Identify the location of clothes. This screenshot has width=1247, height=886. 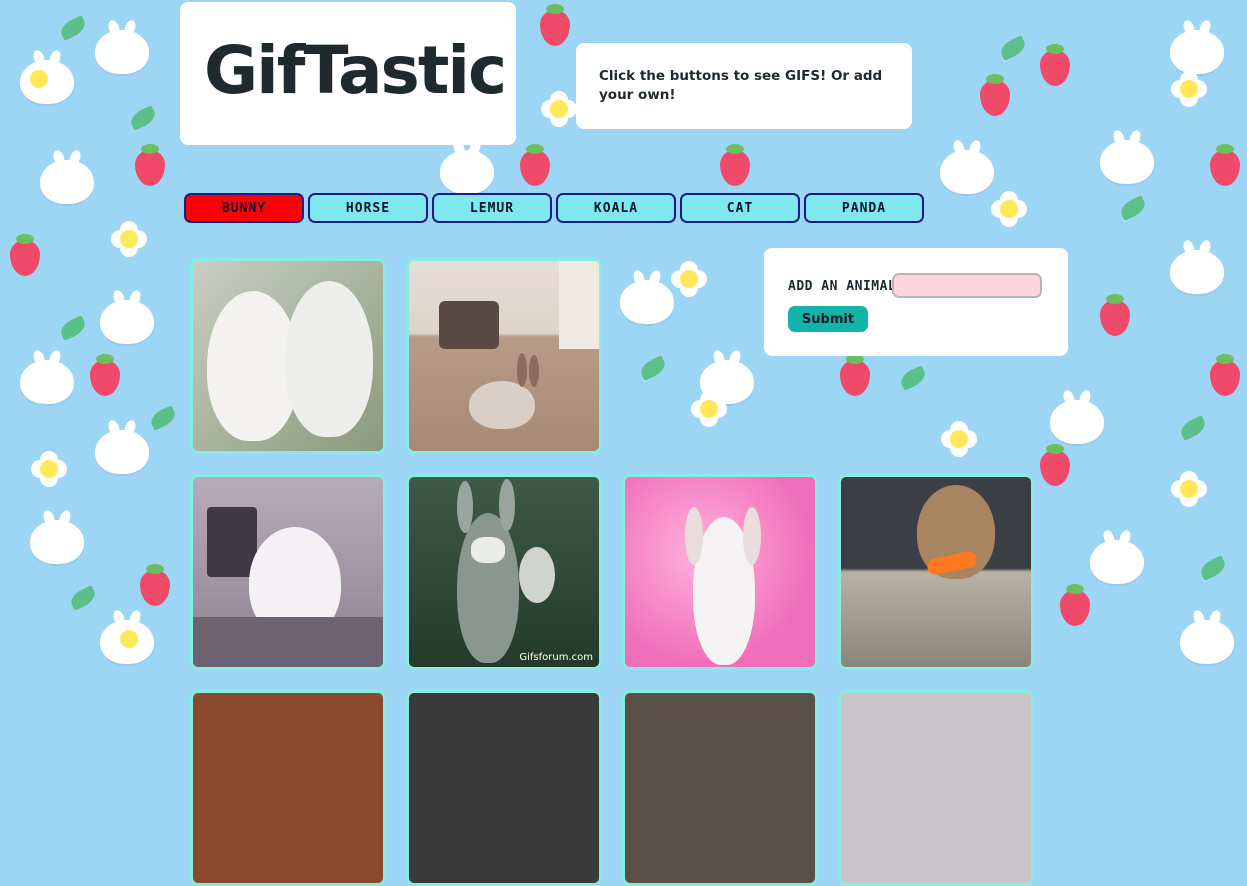
(469, 325).